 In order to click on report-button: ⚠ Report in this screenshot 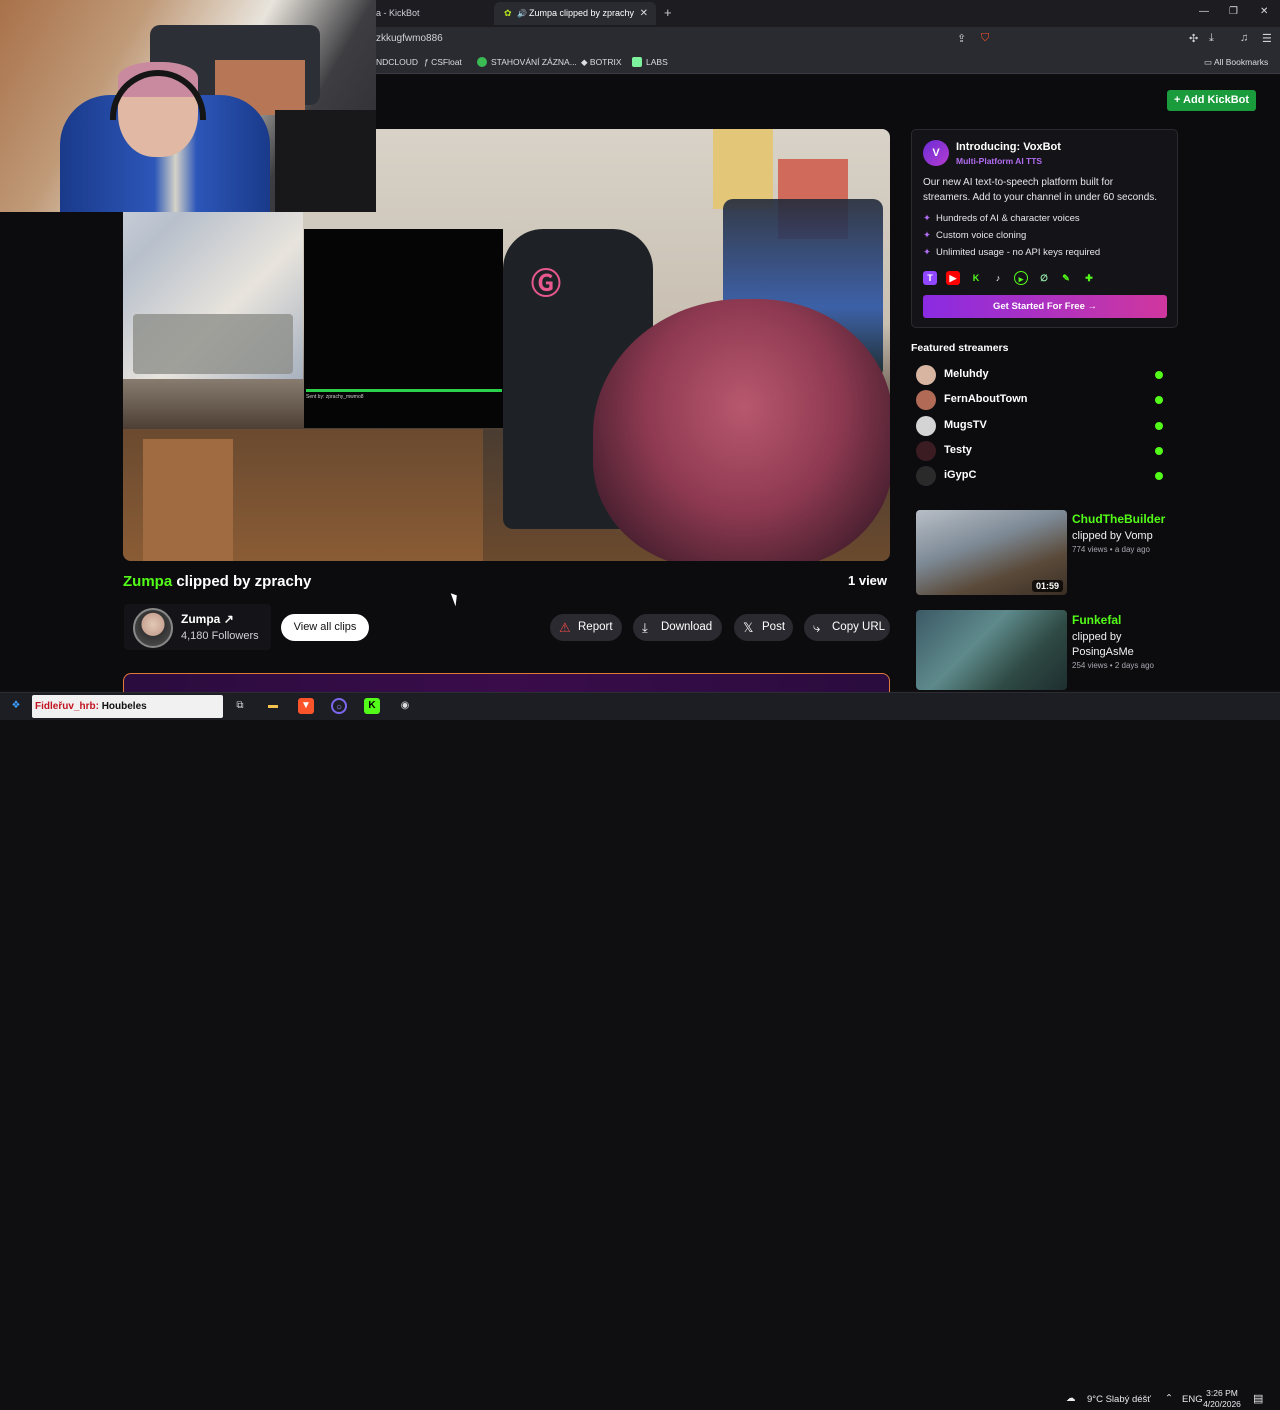, I will do `click(586, 627)`.